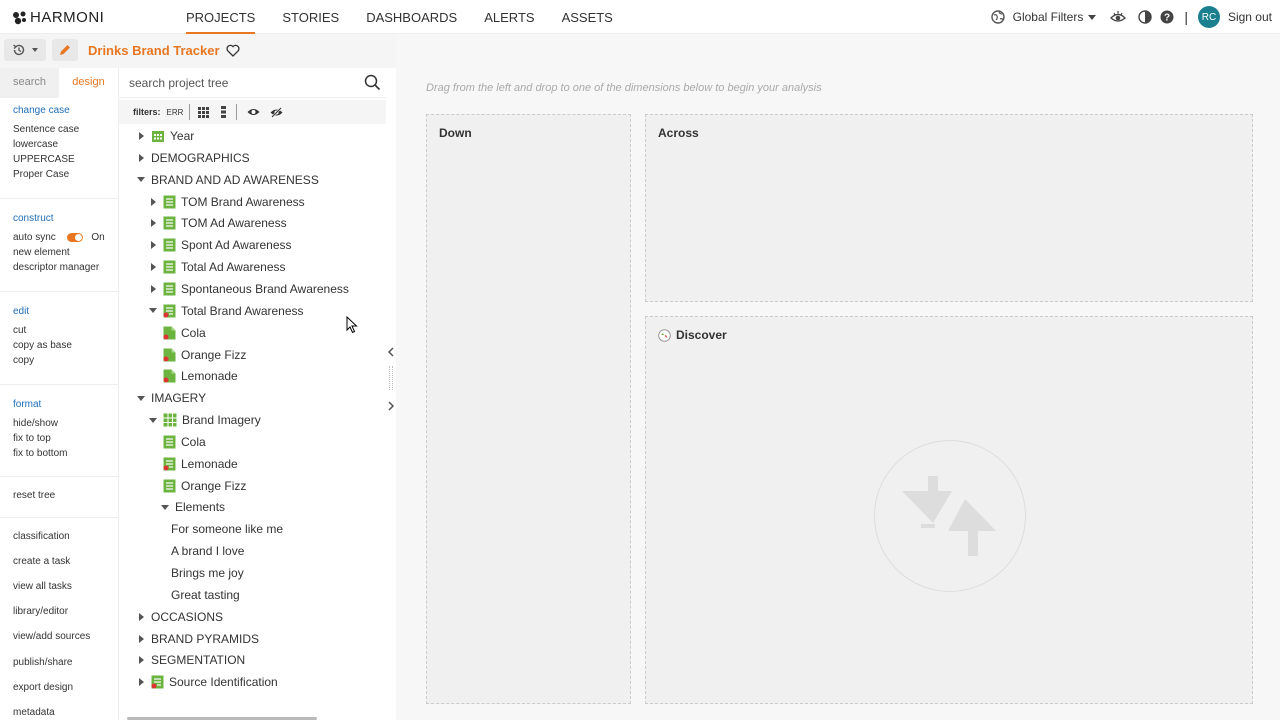 The width and height of the screenshot is (1280, 720). I want to click on harmoni-logo: HARMONI, so click(58, 17).